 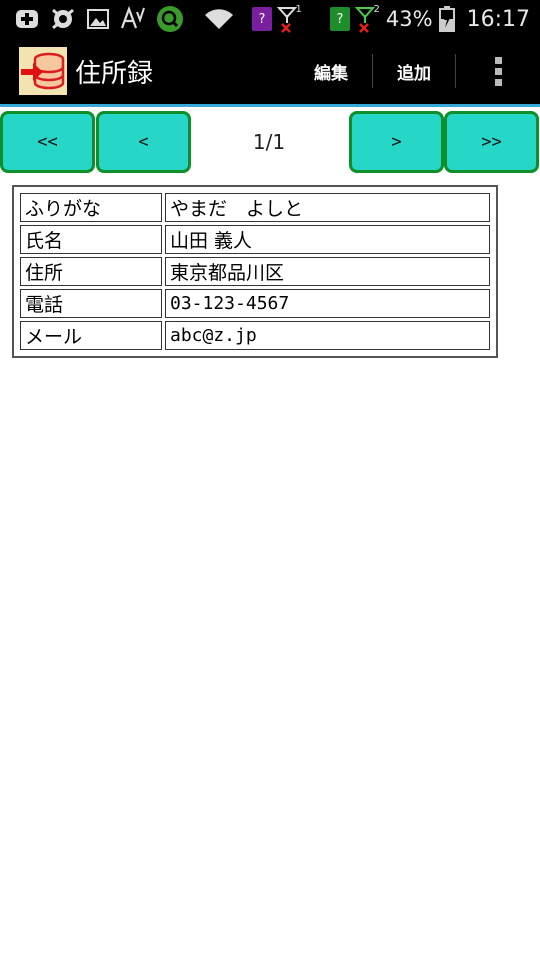 I want to click on table-row: 氏名 山田 義人, so click(x=255, y=239).